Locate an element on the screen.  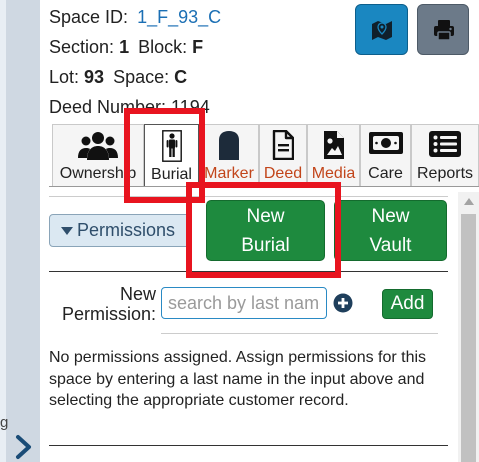
permissions-bottom-divider is located at coordinates (248, 445).